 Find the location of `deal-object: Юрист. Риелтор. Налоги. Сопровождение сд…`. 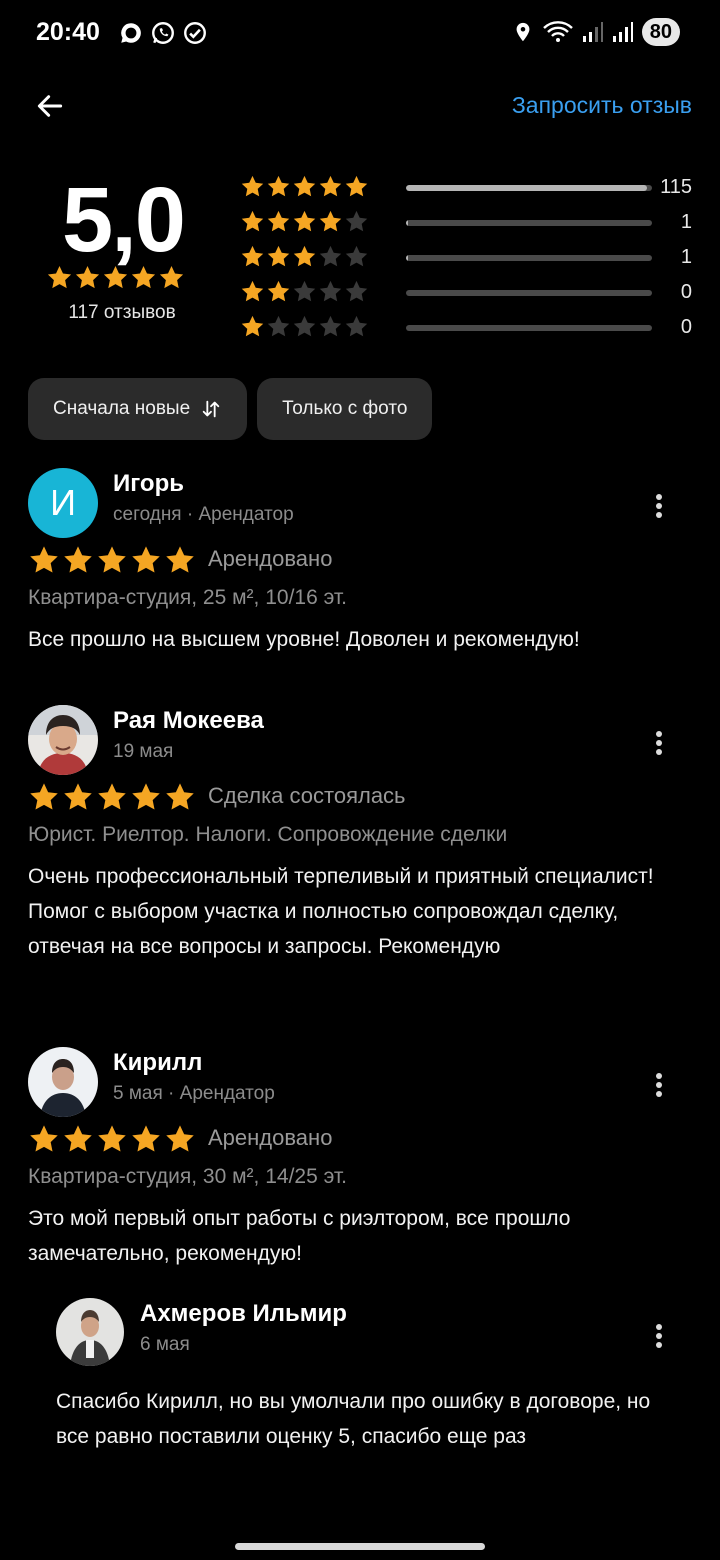

deal-object: Юрист. Риелтор. Налоги. Сопровождение сд… is located at coordinates (268, 834).